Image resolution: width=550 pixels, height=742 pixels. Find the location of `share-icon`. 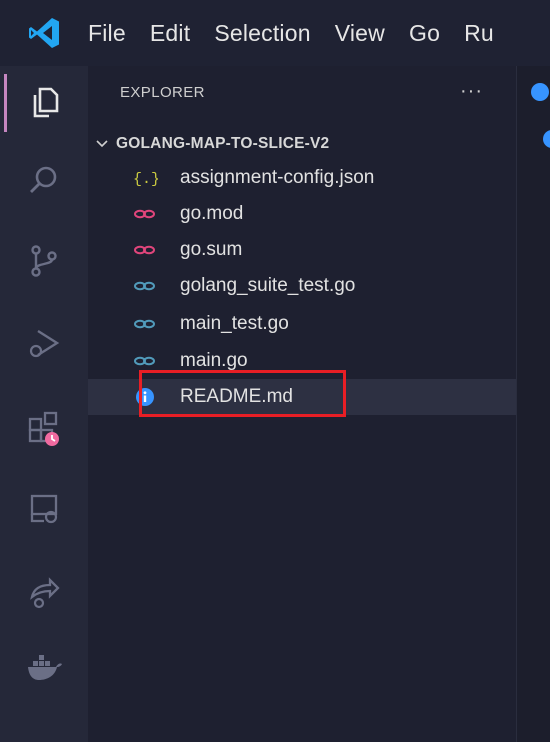

share-icon is located at coordinates (44, 593).